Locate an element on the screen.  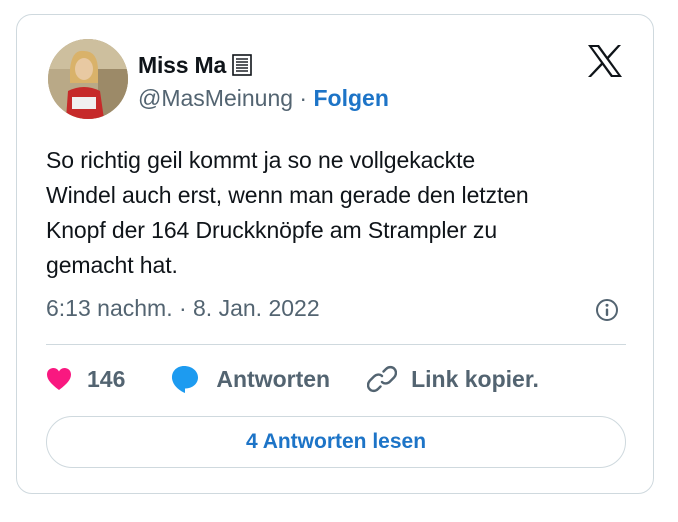
book-icon is located at coordinates (242, 65).